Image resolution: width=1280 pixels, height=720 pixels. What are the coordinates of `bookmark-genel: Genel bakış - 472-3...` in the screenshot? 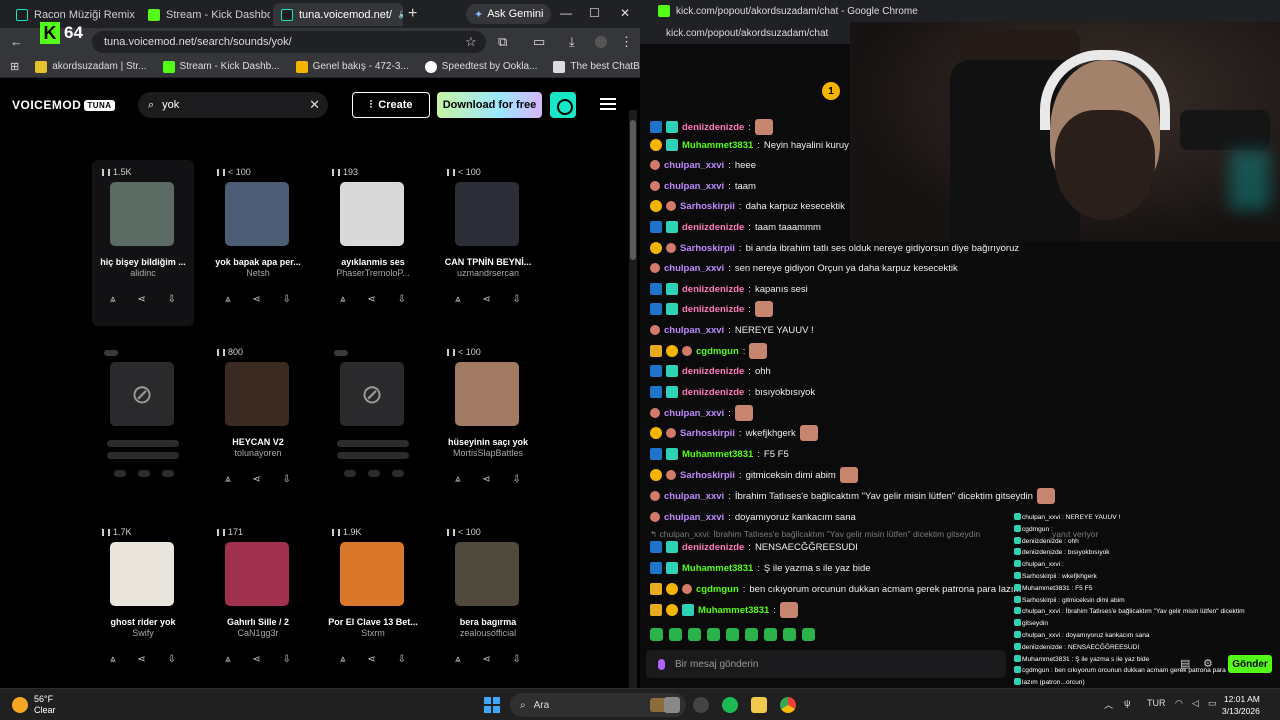 It's located at (352, 66).